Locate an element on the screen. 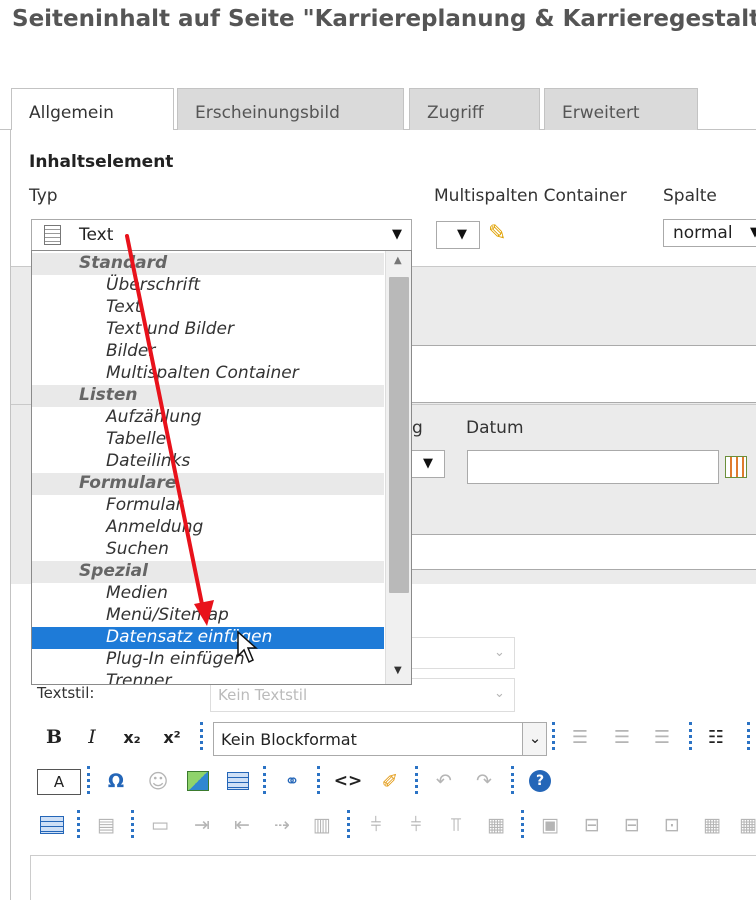  insert-cell-after-icon: ⊟ is located at coordinates (632, 825).